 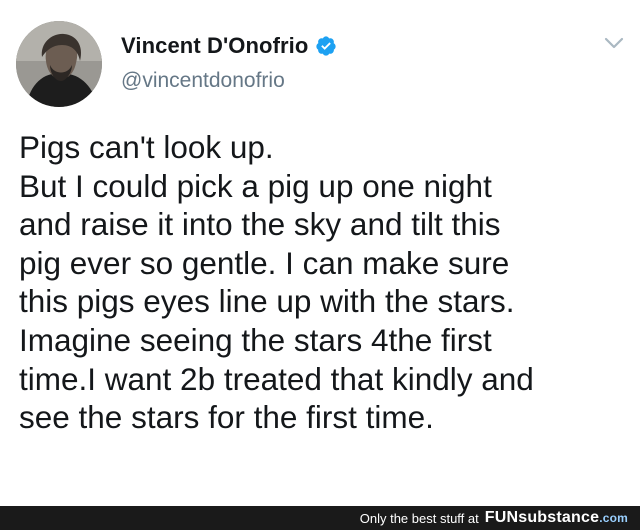 I want to click on verified-check-icon, so click(x=326, y=46).